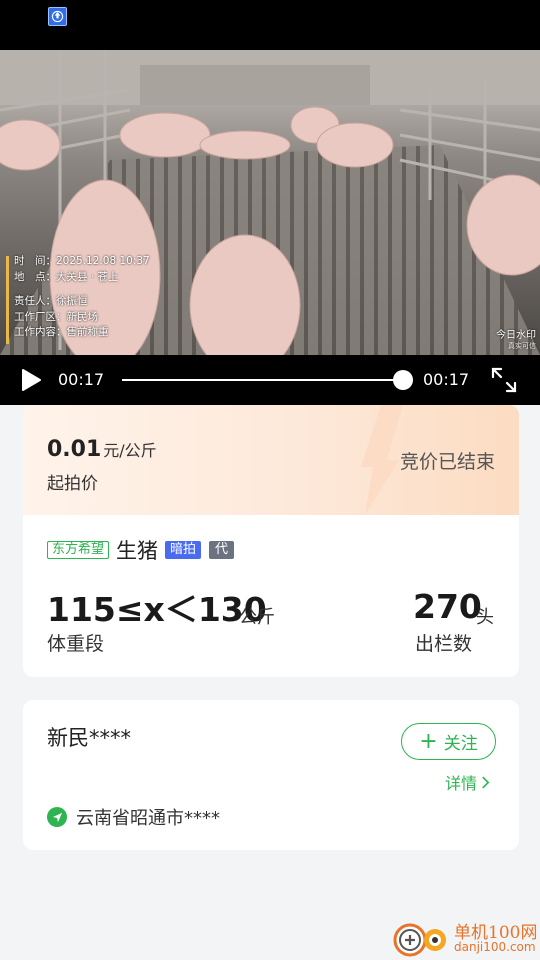  What do you see at coordinates (444, 644) in the screenshot?
I see `head-count-label: 出栏数` at bounding box center [444, 644].